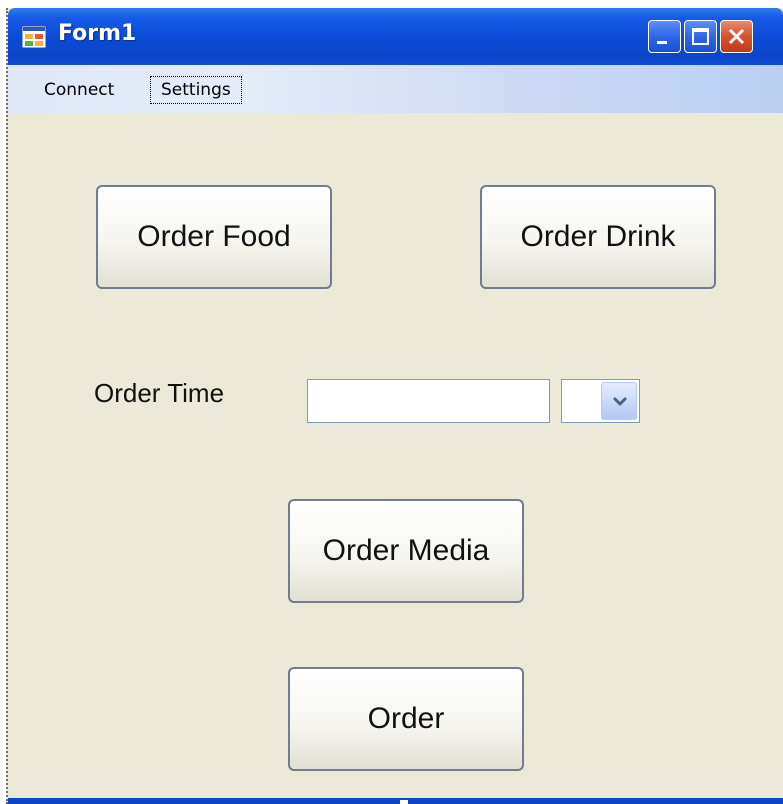  I want to click on order-media-button: Order Media, so click(406, 551).